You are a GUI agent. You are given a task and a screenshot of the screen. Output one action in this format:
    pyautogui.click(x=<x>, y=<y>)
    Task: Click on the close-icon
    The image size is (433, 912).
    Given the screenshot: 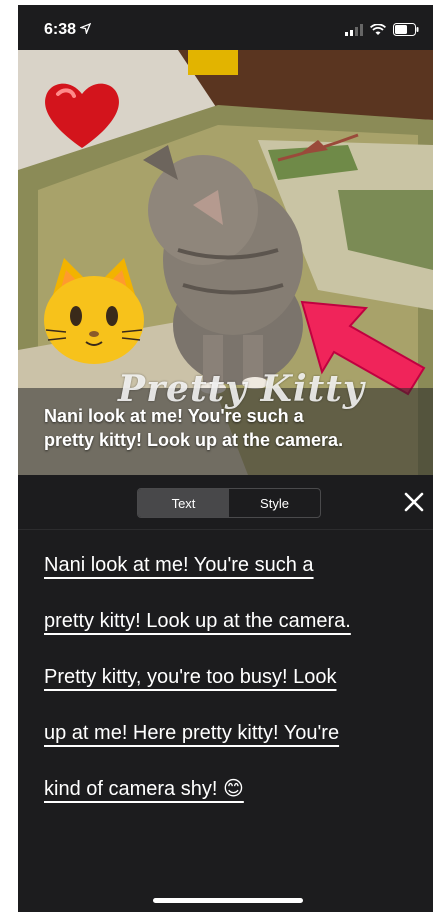 What is the action you would take?
    pyautogui.click(x=414, y=502)
    